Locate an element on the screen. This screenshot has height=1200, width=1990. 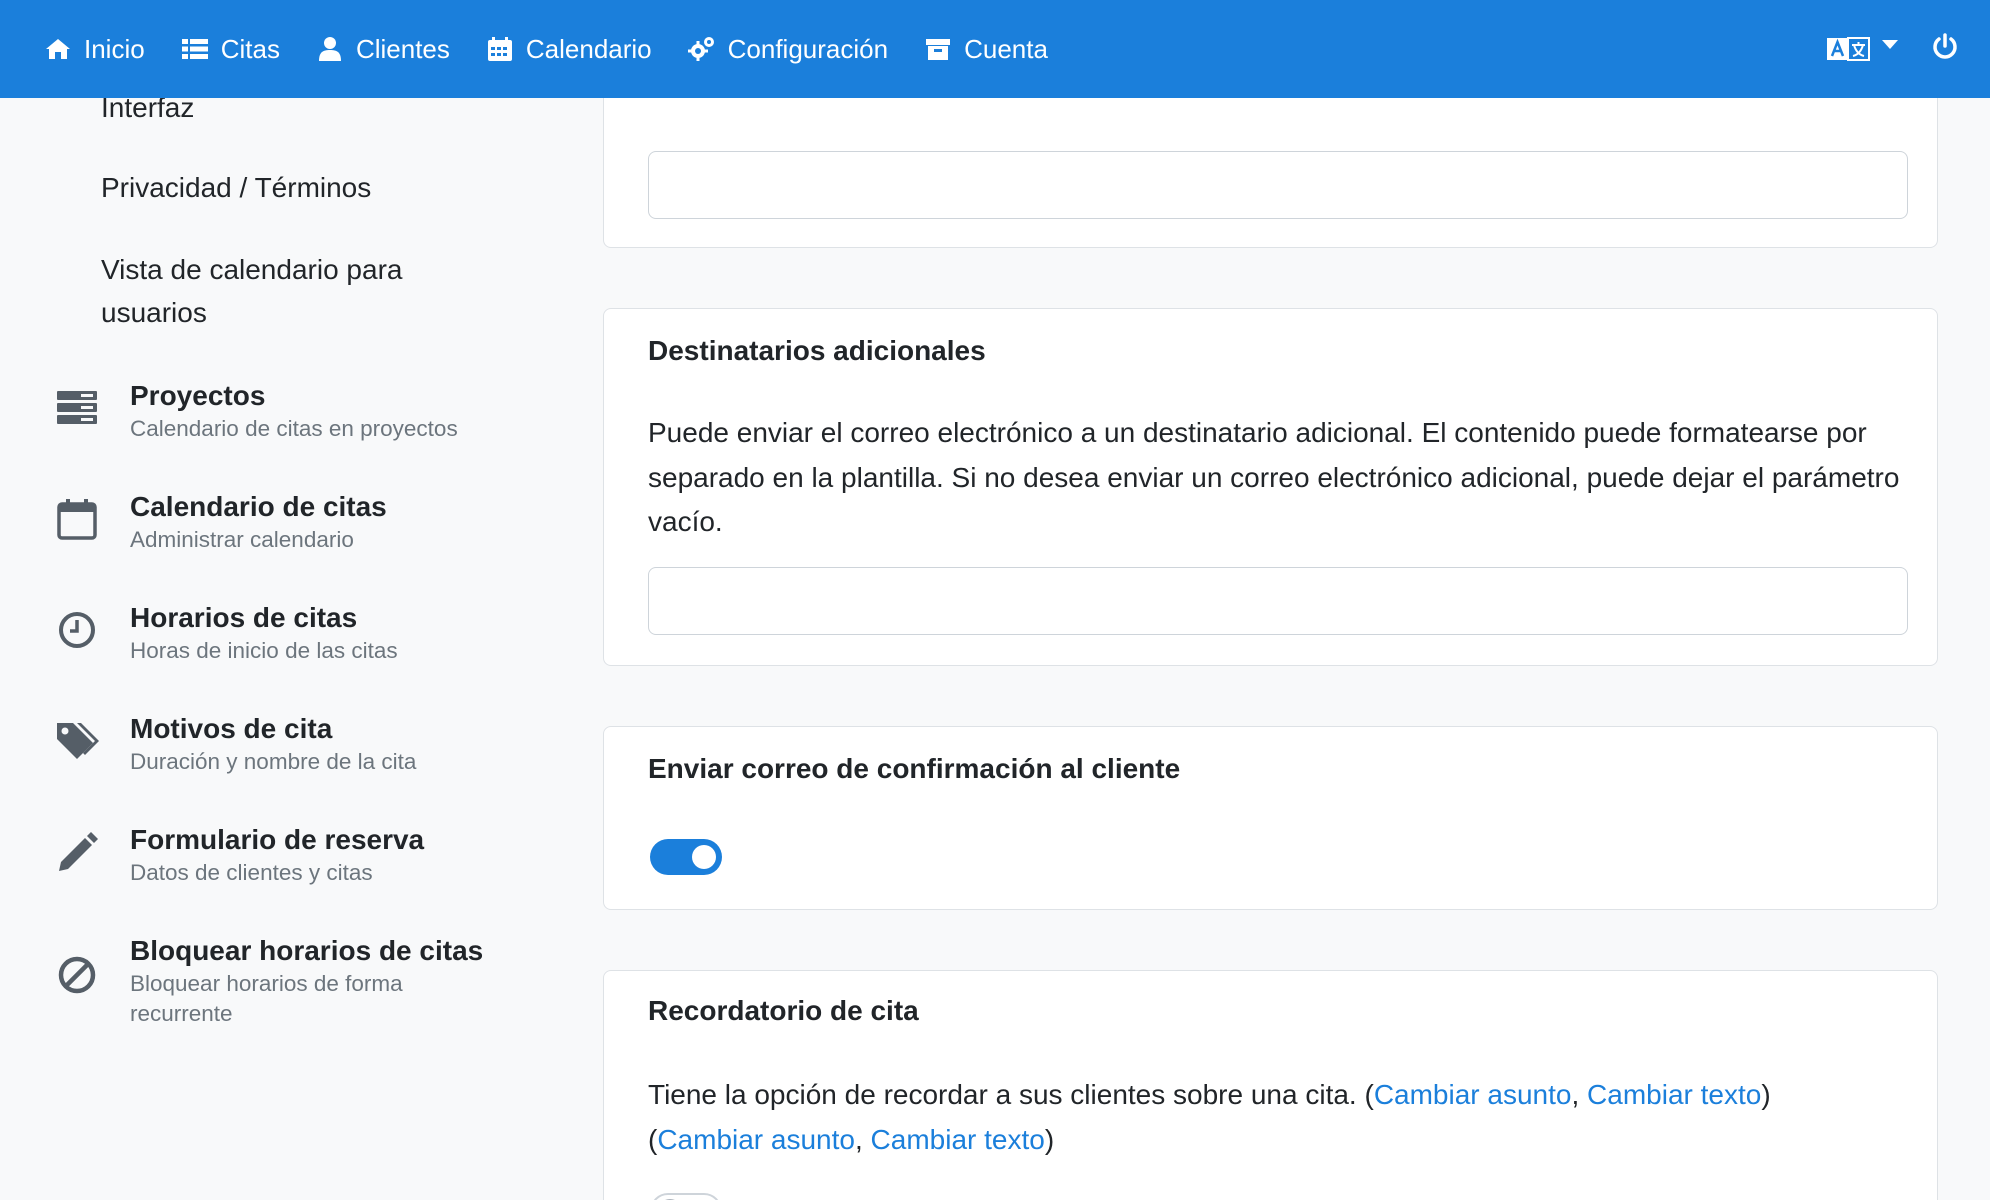
nav-item-configuracion: Configuración is located at coordinates (788, 49).